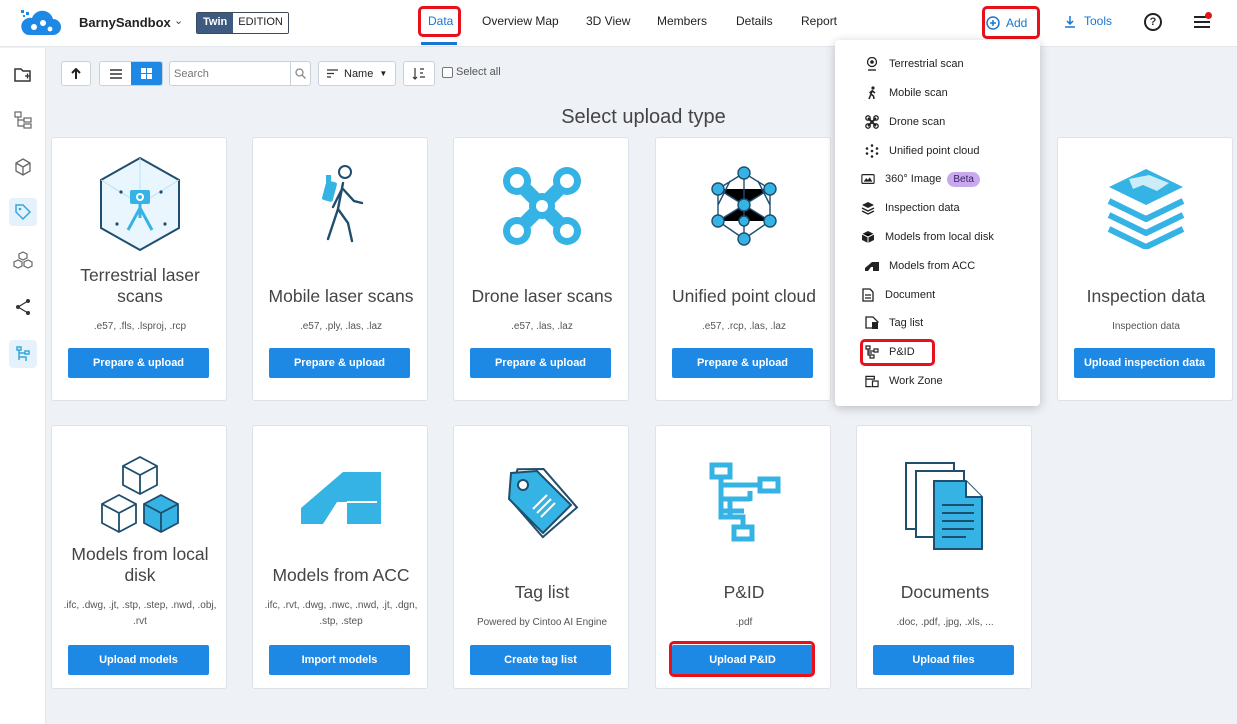 The image size is (1237, 724). I want to click on menu-item-work-zone: Work Zone, so click(904, 381).